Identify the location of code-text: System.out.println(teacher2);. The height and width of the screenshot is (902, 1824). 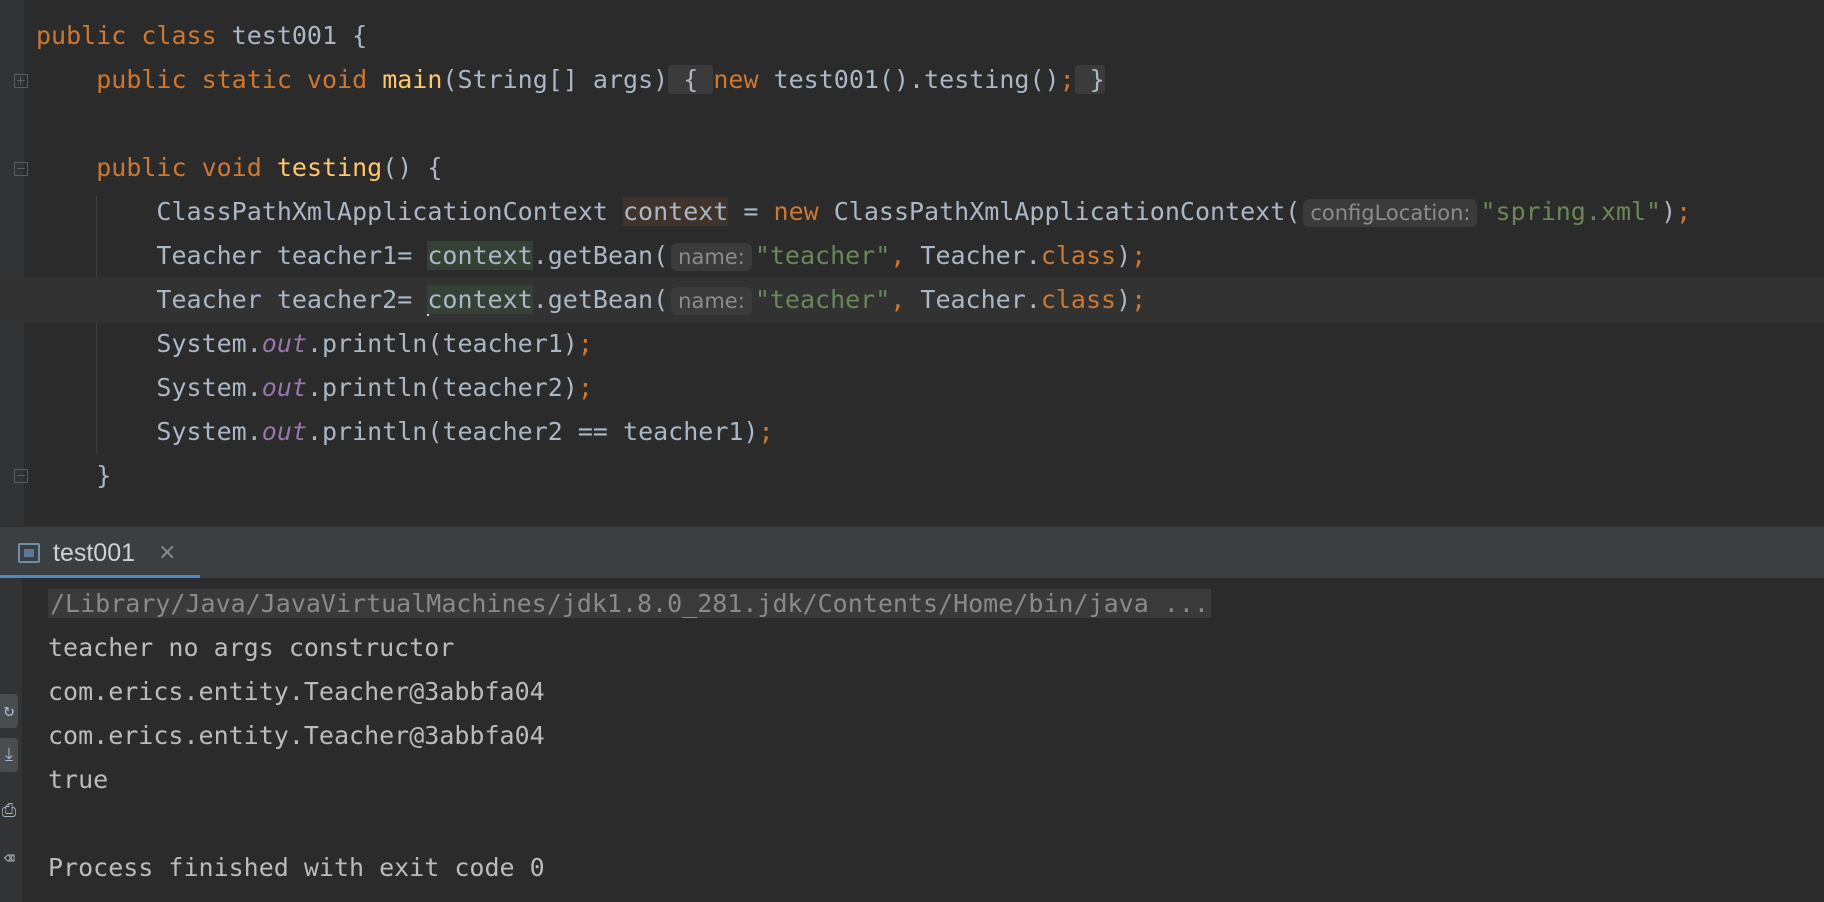
(314, 388).